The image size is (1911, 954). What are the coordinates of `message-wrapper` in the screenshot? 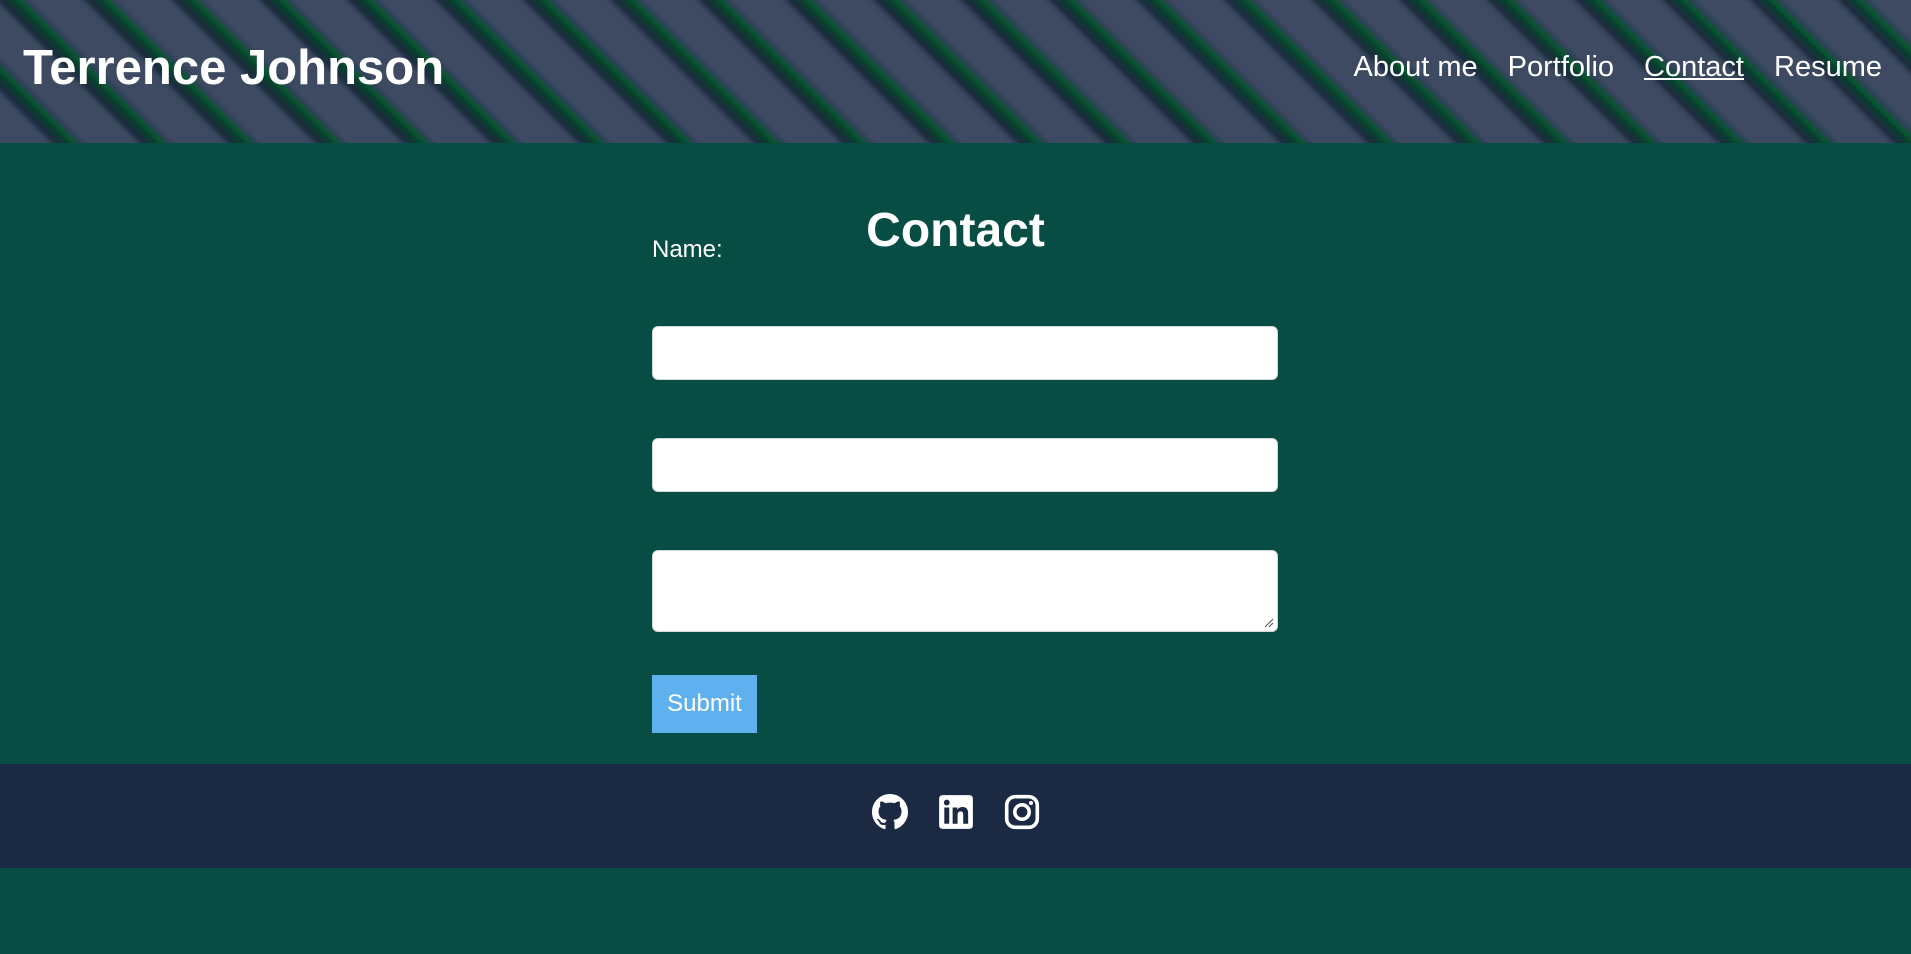 It's located at (965, 591).